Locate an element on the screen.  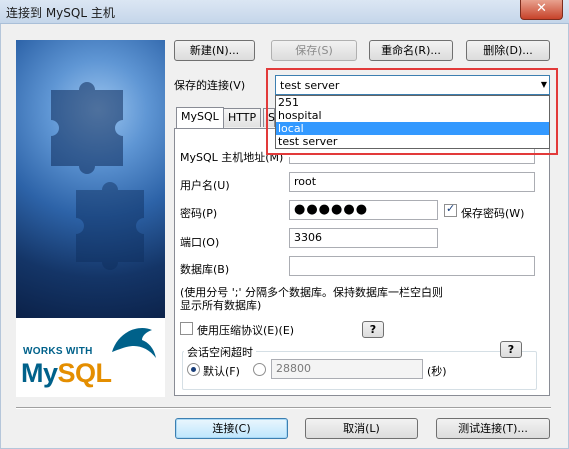
dropdown-option: test server is located at coordinates (412, 141).